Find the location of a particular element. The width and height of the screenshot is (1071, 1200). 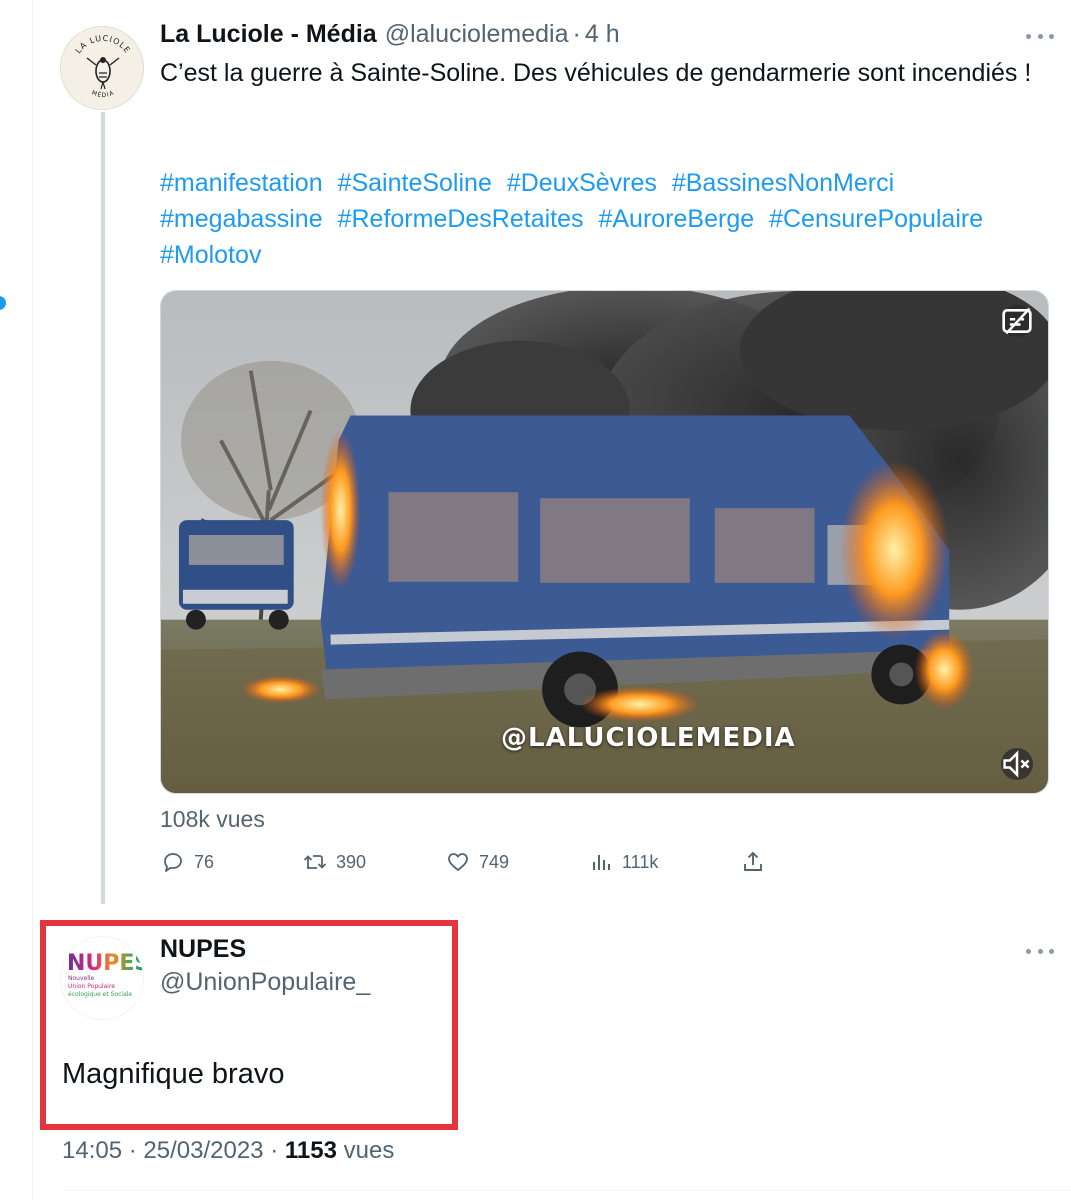

reply-views-label: vues is located at coordinates (369, 1150).